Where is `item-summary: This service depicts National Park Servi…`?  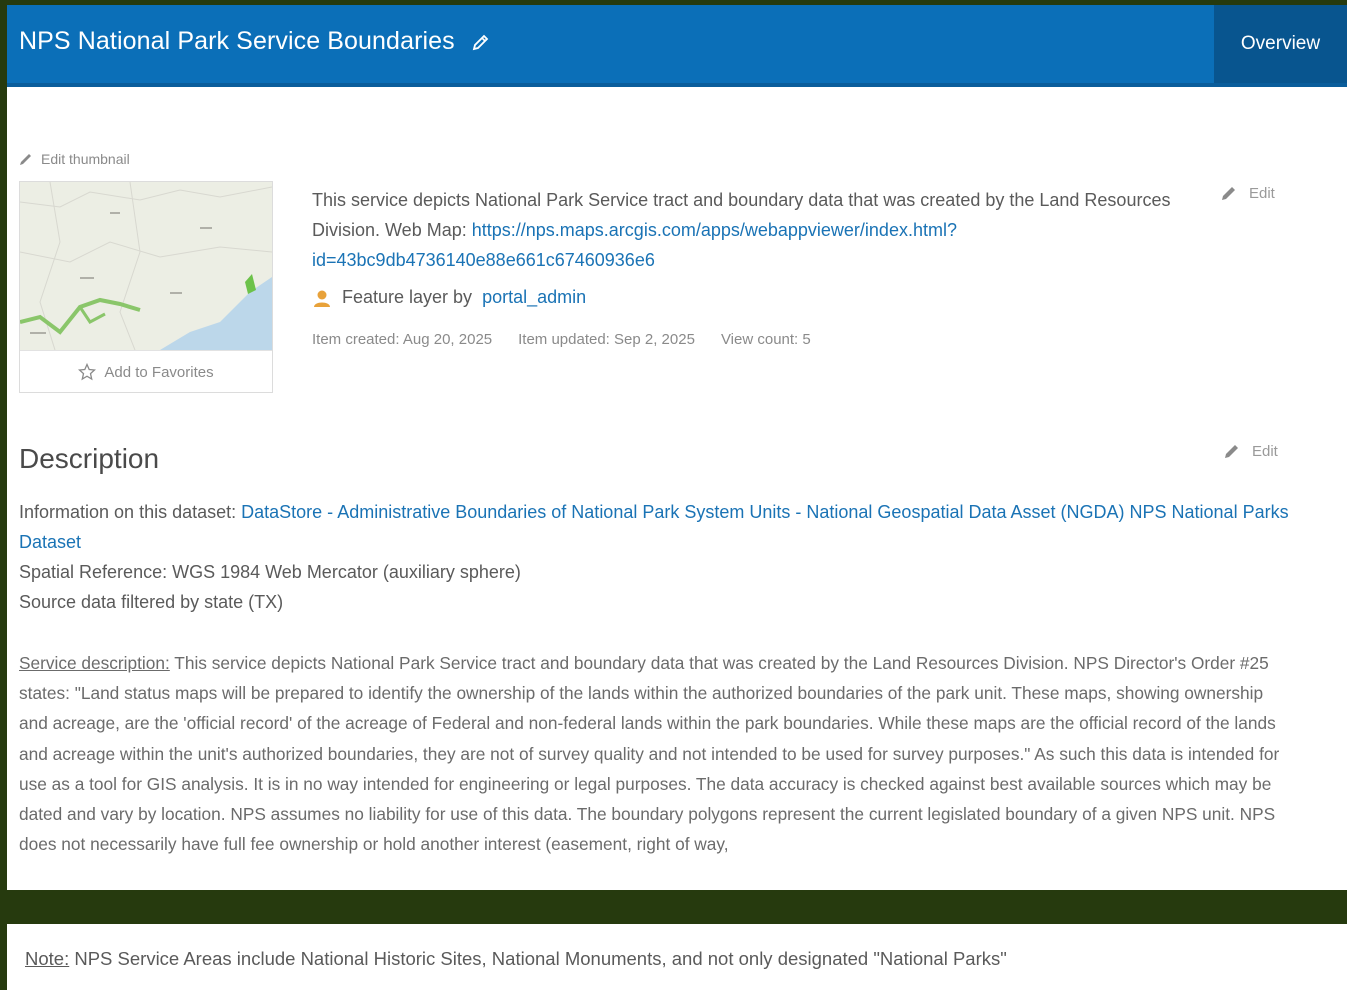 item-summary: This service depicts National Park Servi… is located at coordinates (752, 230).